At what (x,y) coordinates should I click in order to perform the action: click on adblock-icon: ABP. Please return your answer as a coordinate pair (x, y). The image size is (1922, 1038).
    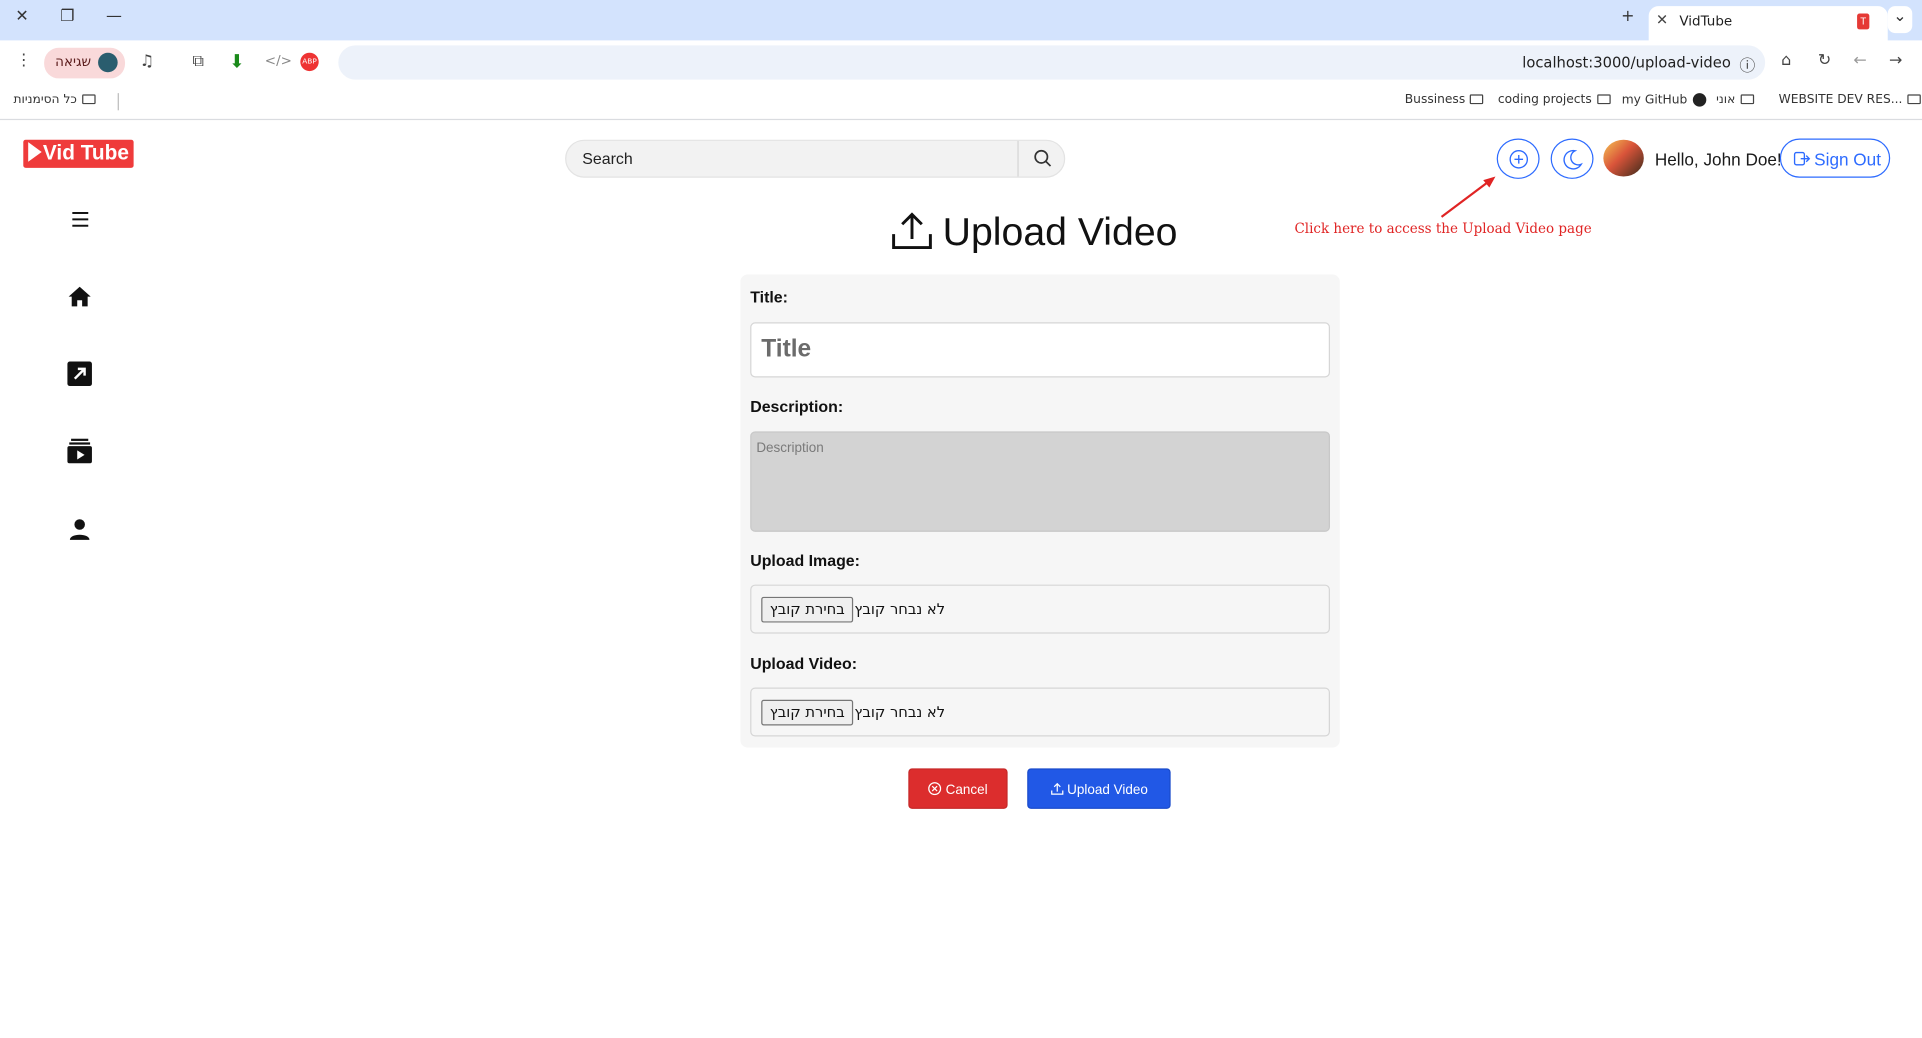
    Looking at the image, I should click on (309, 62).